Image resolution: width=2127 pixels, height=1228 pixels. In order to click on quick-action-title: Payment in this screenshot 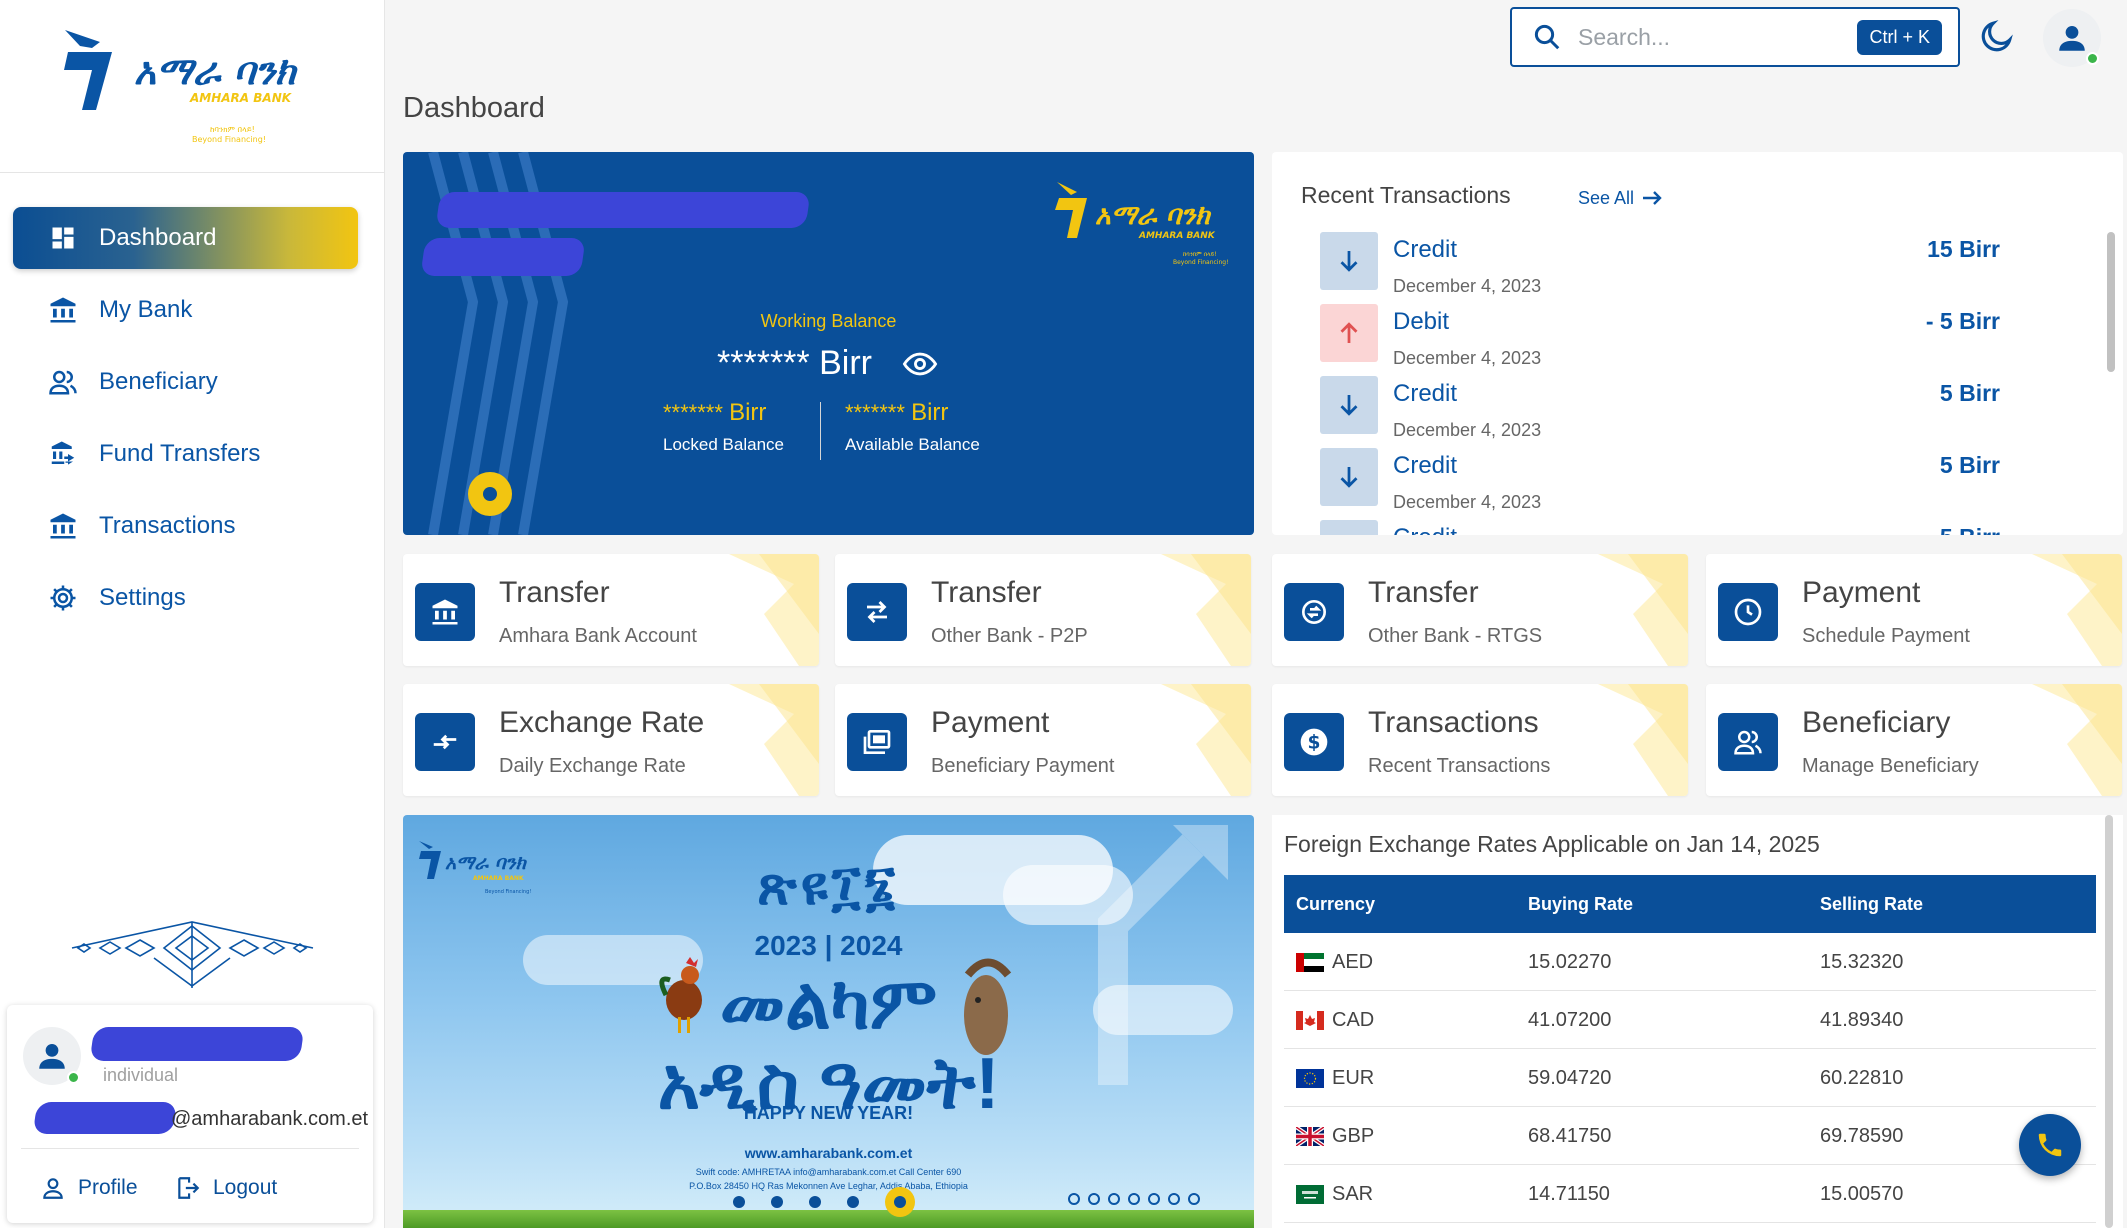, I will do `click(1861, 592)`.